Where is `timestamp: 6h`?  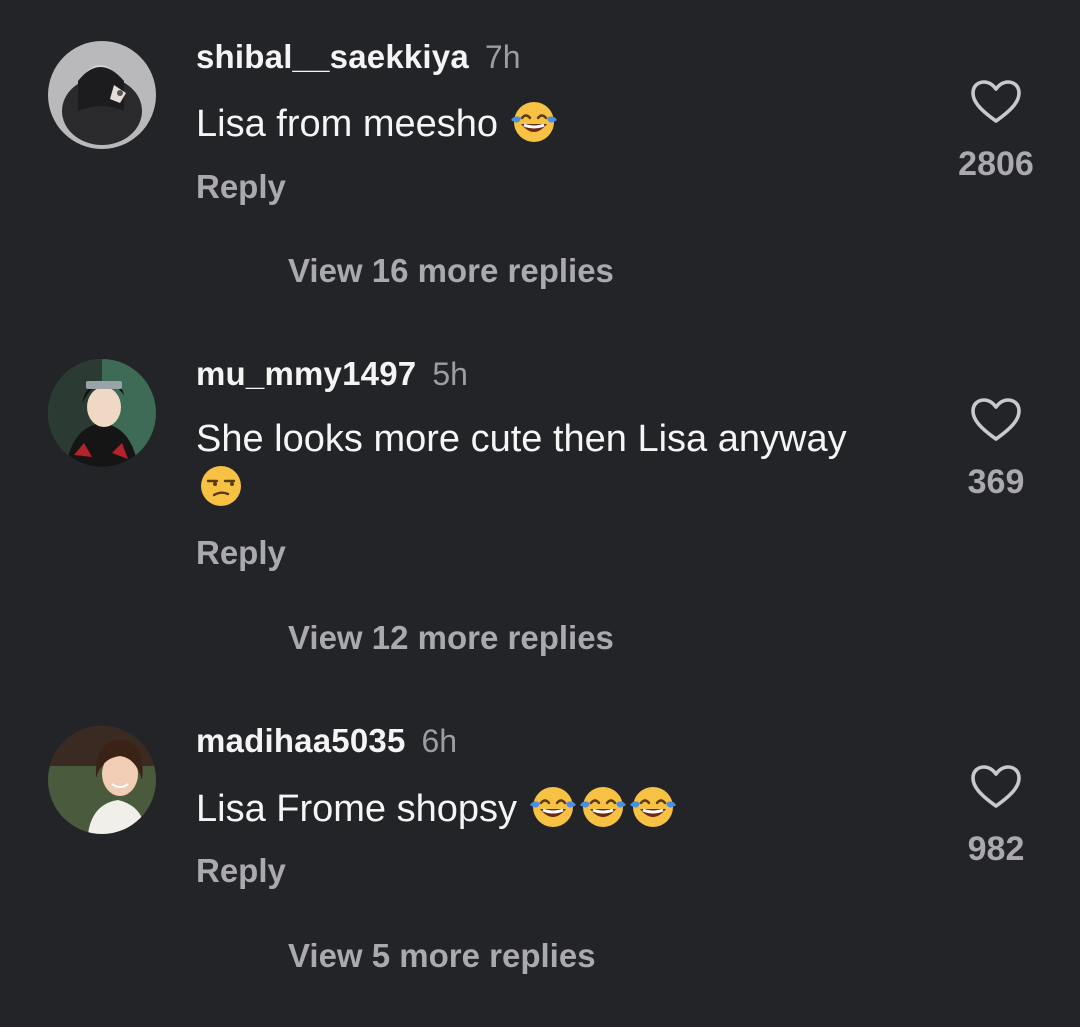 timestamp: 6h is located at coordinates (439, 741).